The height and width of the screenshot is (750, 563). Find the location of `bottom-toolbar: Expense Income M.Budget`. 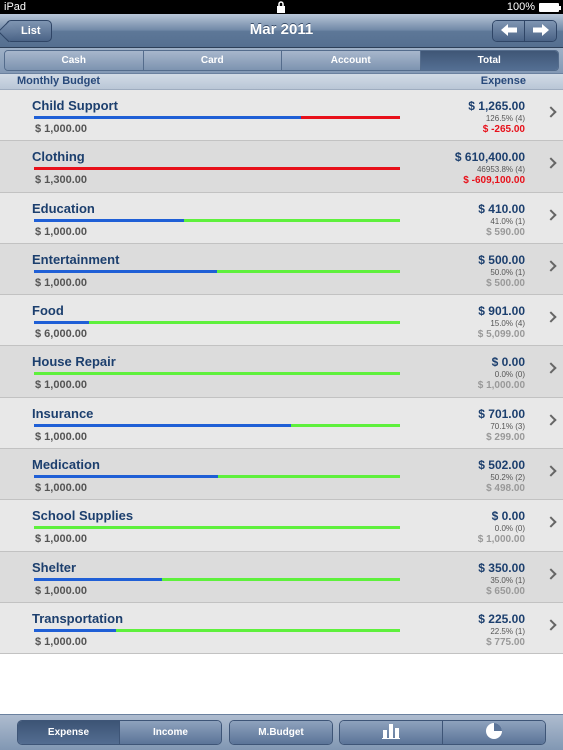

bottom-toolbar: Expense Income M.Budget is located at coordinates (281, 732).